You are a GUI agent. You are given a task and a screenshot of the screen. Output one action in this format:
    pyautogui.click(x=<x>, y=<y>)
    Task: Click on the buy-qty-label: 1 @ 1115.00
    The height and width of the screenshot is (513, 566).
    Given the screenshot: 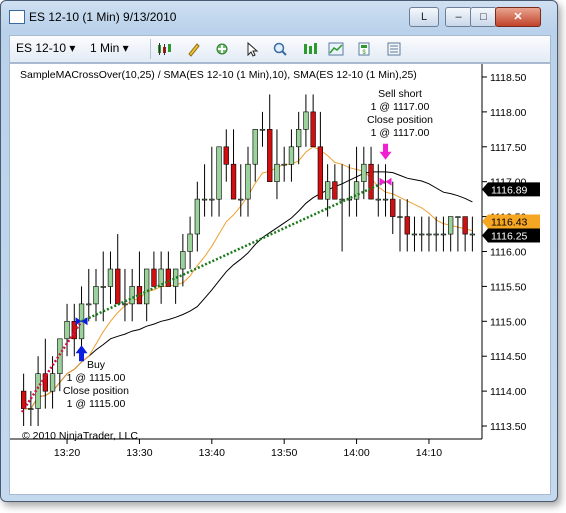 What is the action you would take?
    pyautogui.click(x=96, y=378)
    